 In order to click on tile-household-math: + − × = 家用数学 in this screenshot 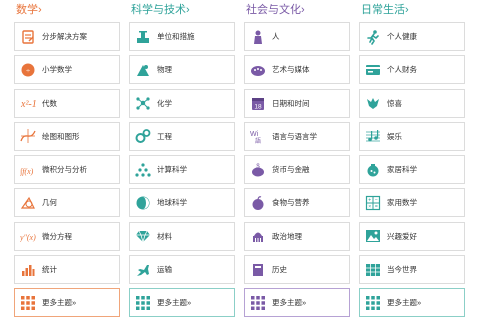, I will do `click(412, 203)`.